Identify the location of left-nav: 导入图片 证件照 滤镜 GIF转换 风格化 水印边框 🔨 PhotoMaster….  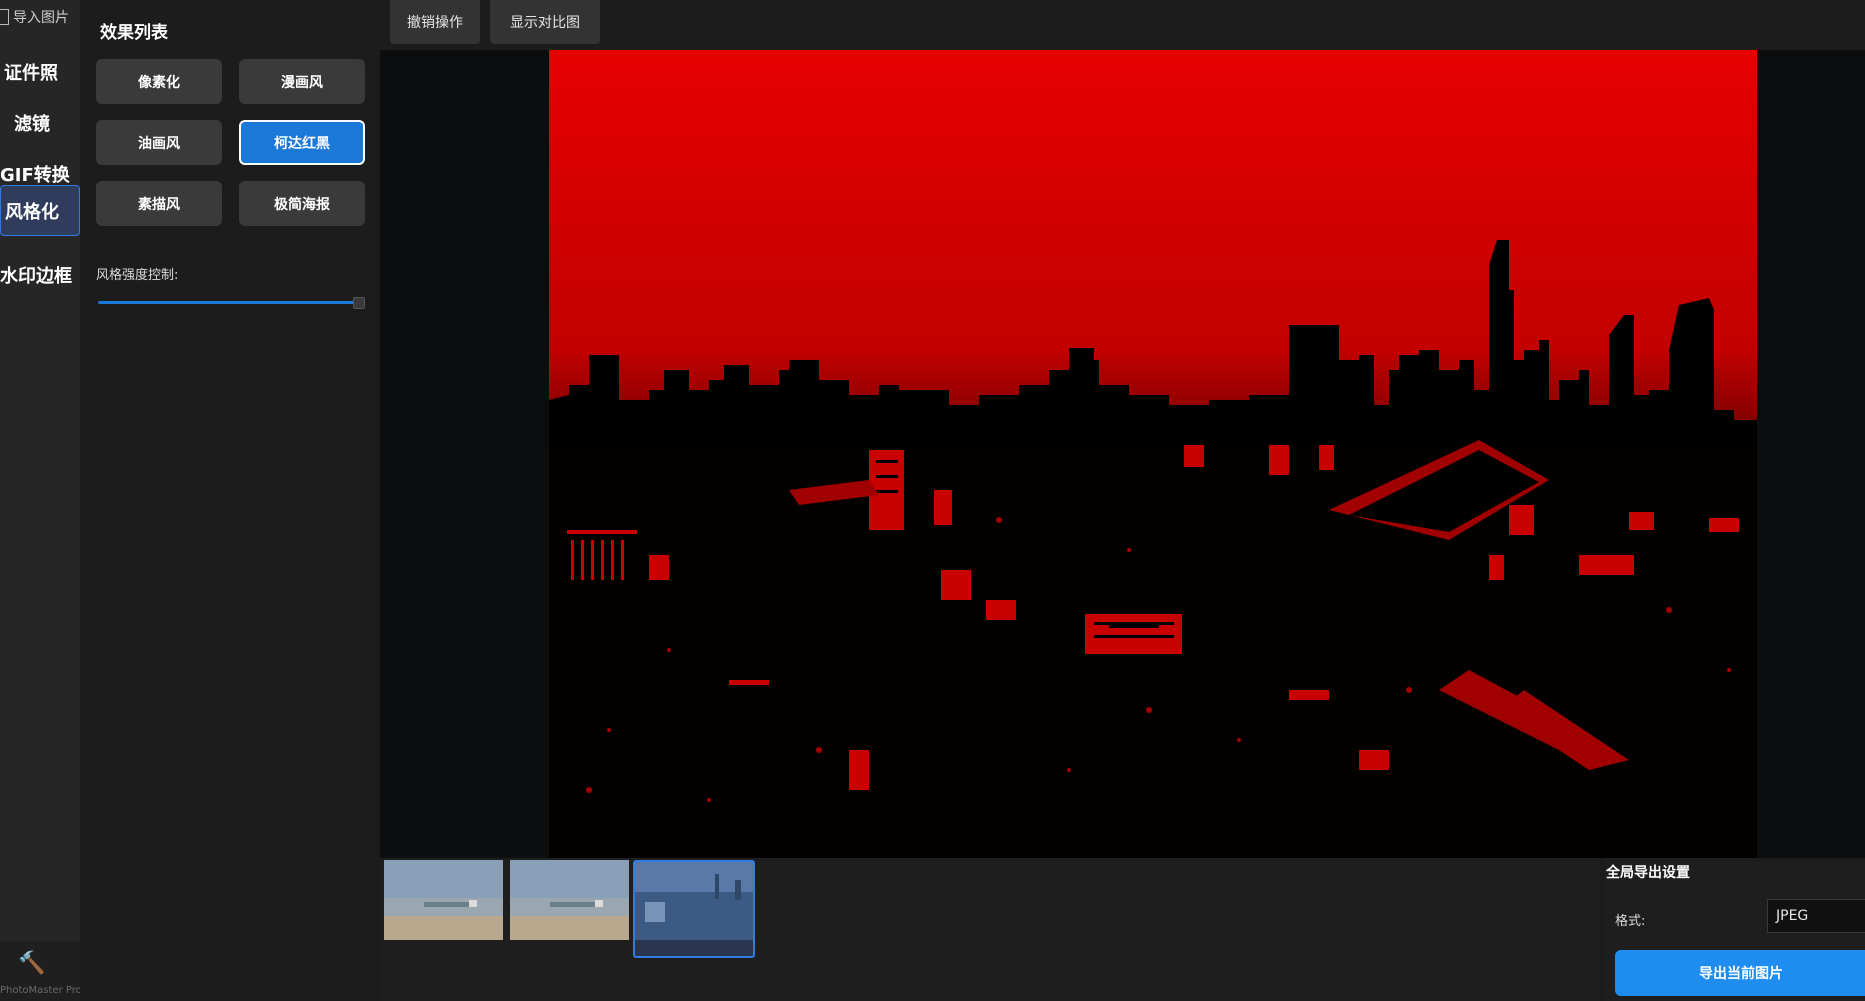
(40, 500).